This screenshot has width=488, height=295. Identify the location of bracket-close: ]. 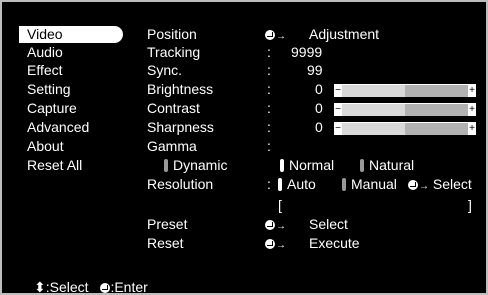
(470, 205).